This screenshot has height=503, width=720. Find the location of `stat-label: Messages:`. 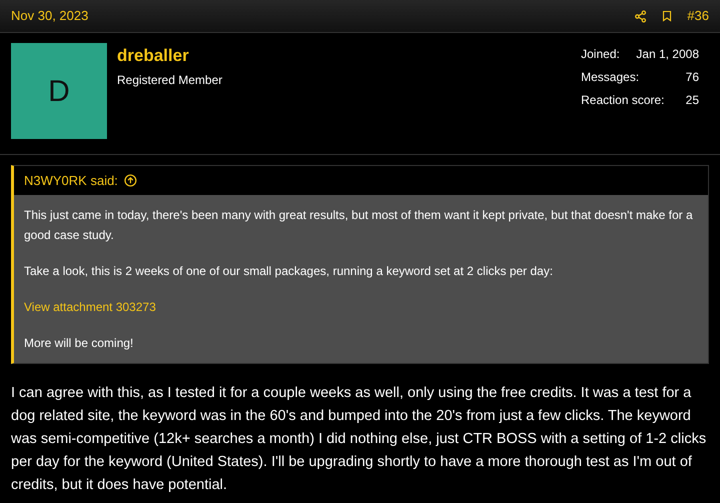

stat-label: Messages: is located at coordinates (610, 77).